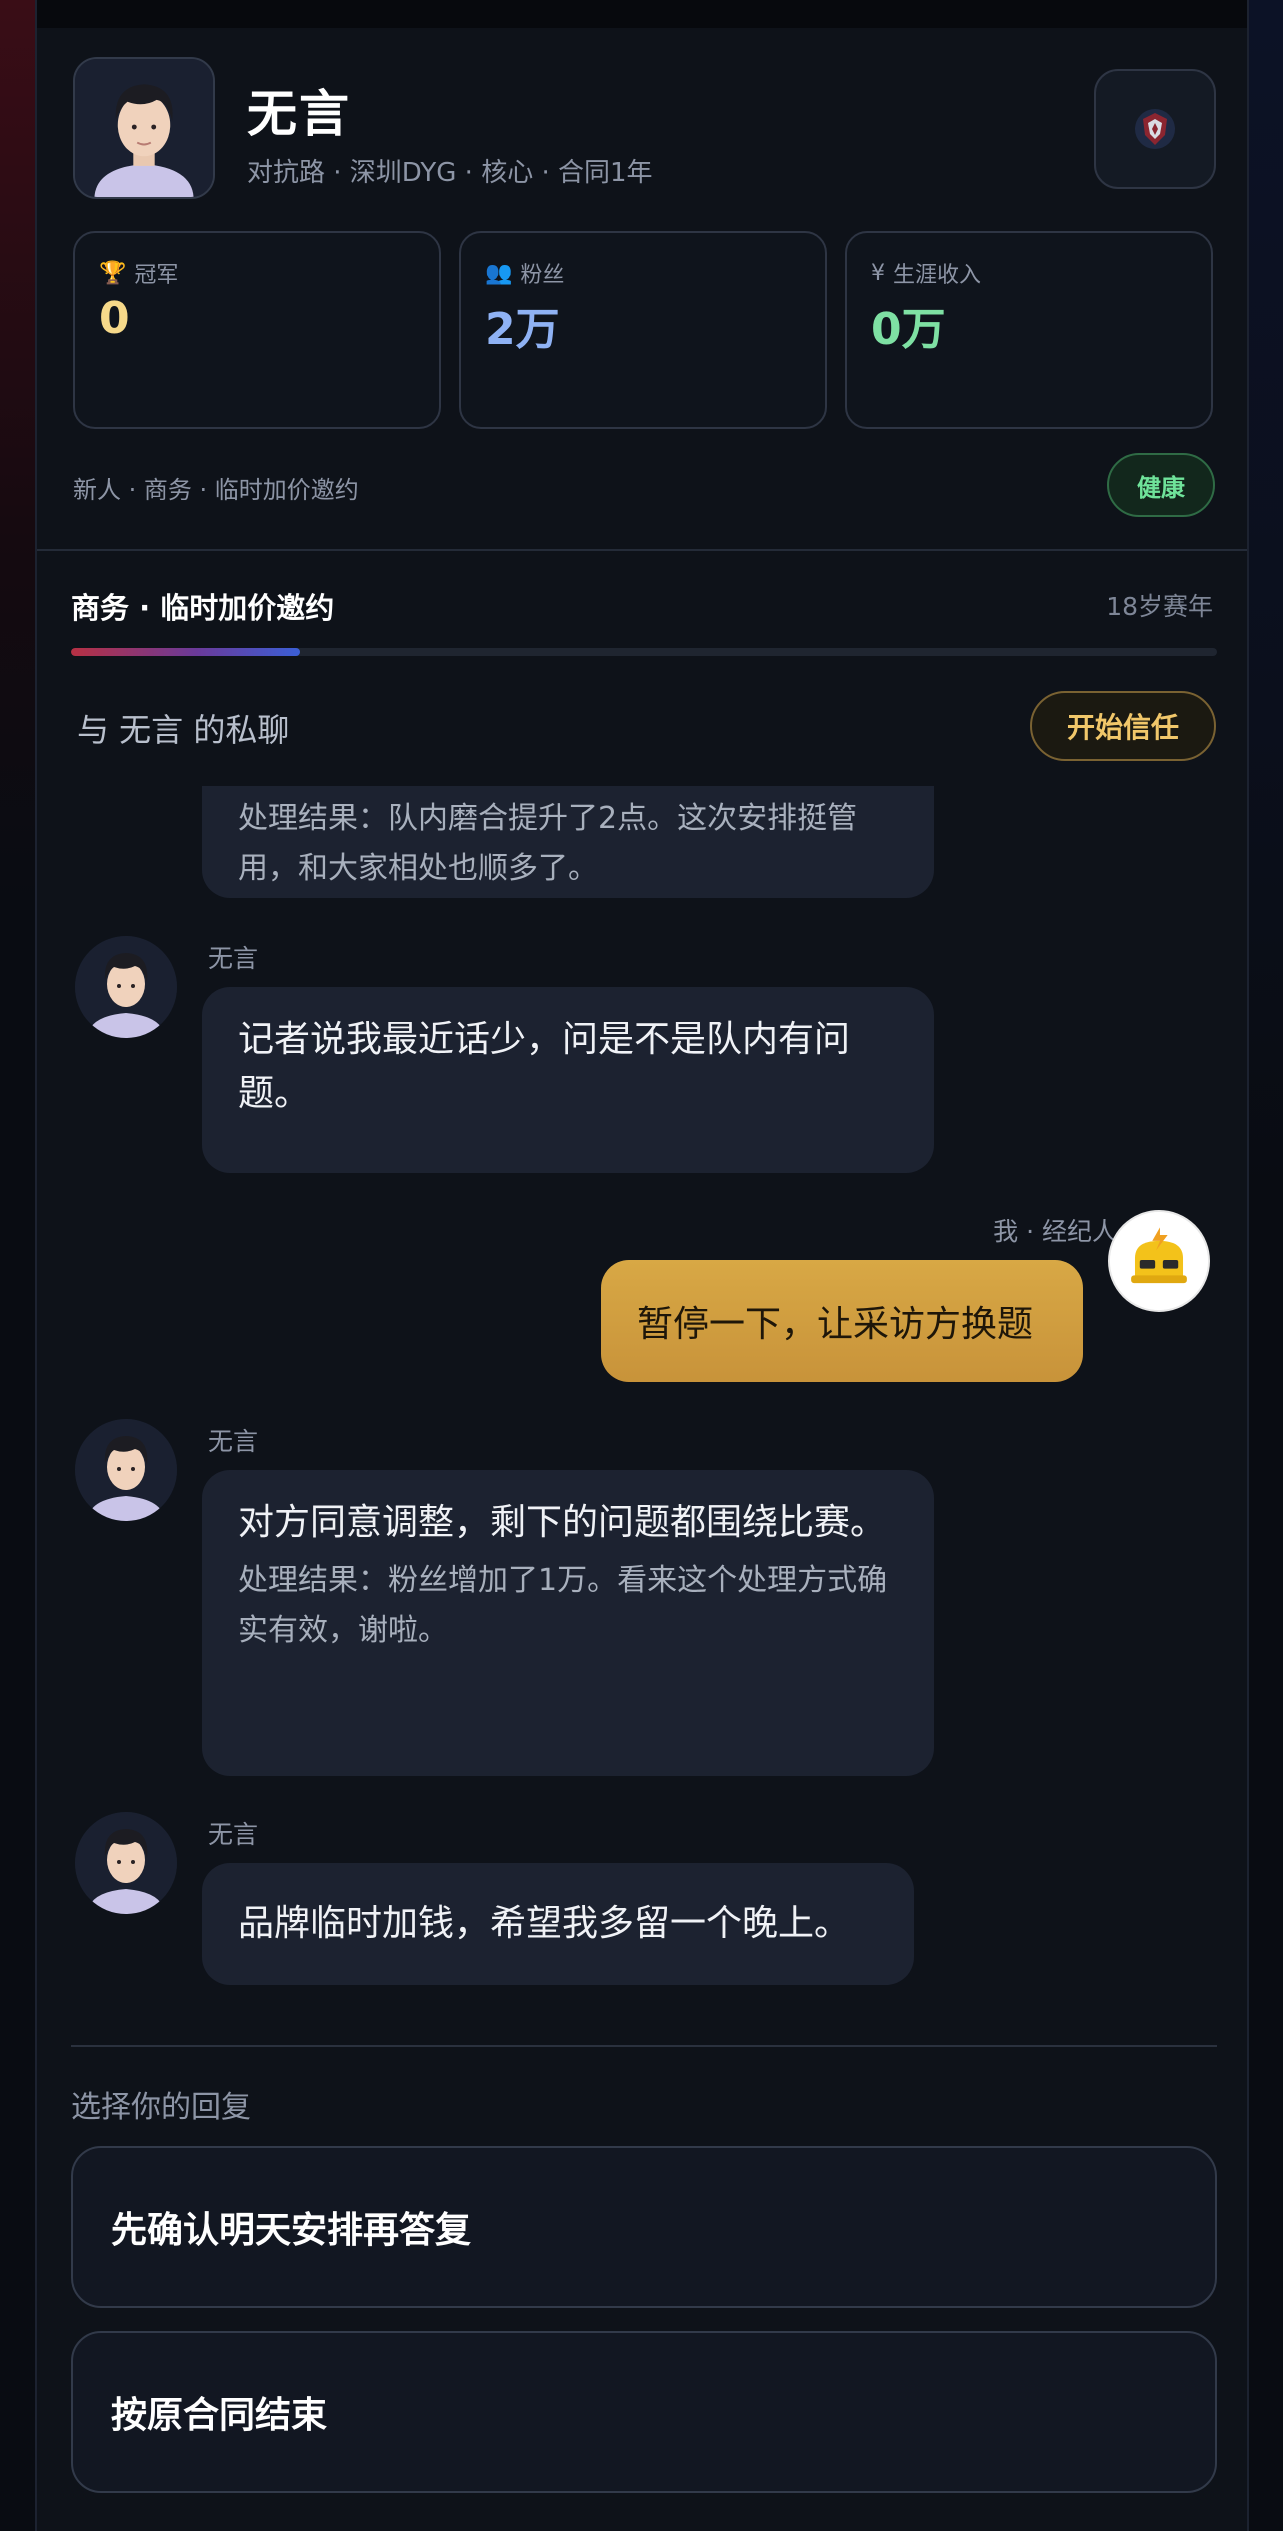  I want to click on message-text: 对方同意调整，剩下的问题都围绕比赛。, so click(562, 1522).